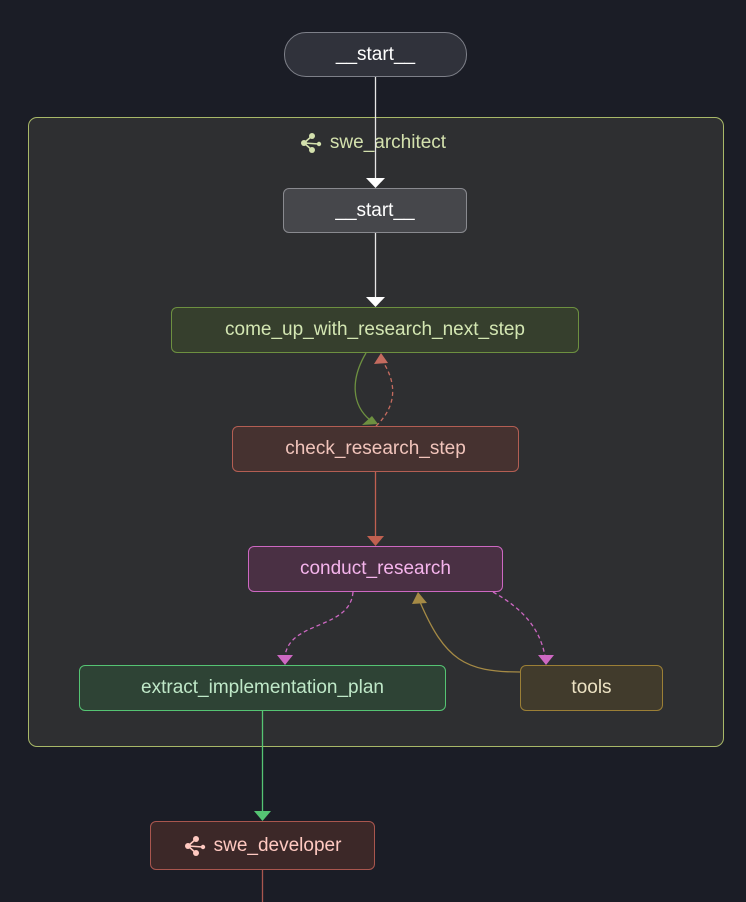 Image resolution: width=746 pixels, height=902 pixels. I want to click on node-come-up-with-research-next-step: come_up_with_research_next_step, so click(375, 330).